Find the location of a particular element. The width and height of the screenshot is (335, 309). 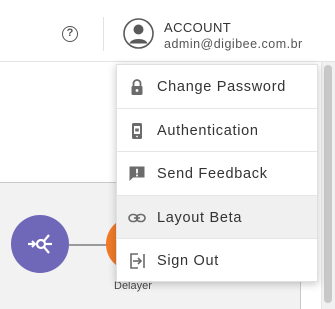

sign-out-icon is located at coordinates (137, 261).